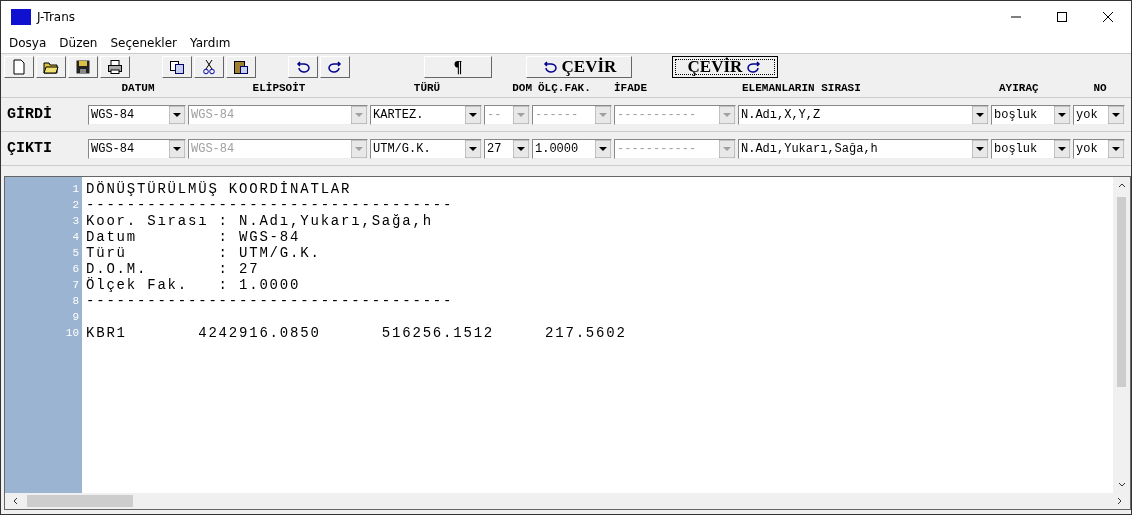  I want to click on menu-item: Yardım, so click(210, 43).